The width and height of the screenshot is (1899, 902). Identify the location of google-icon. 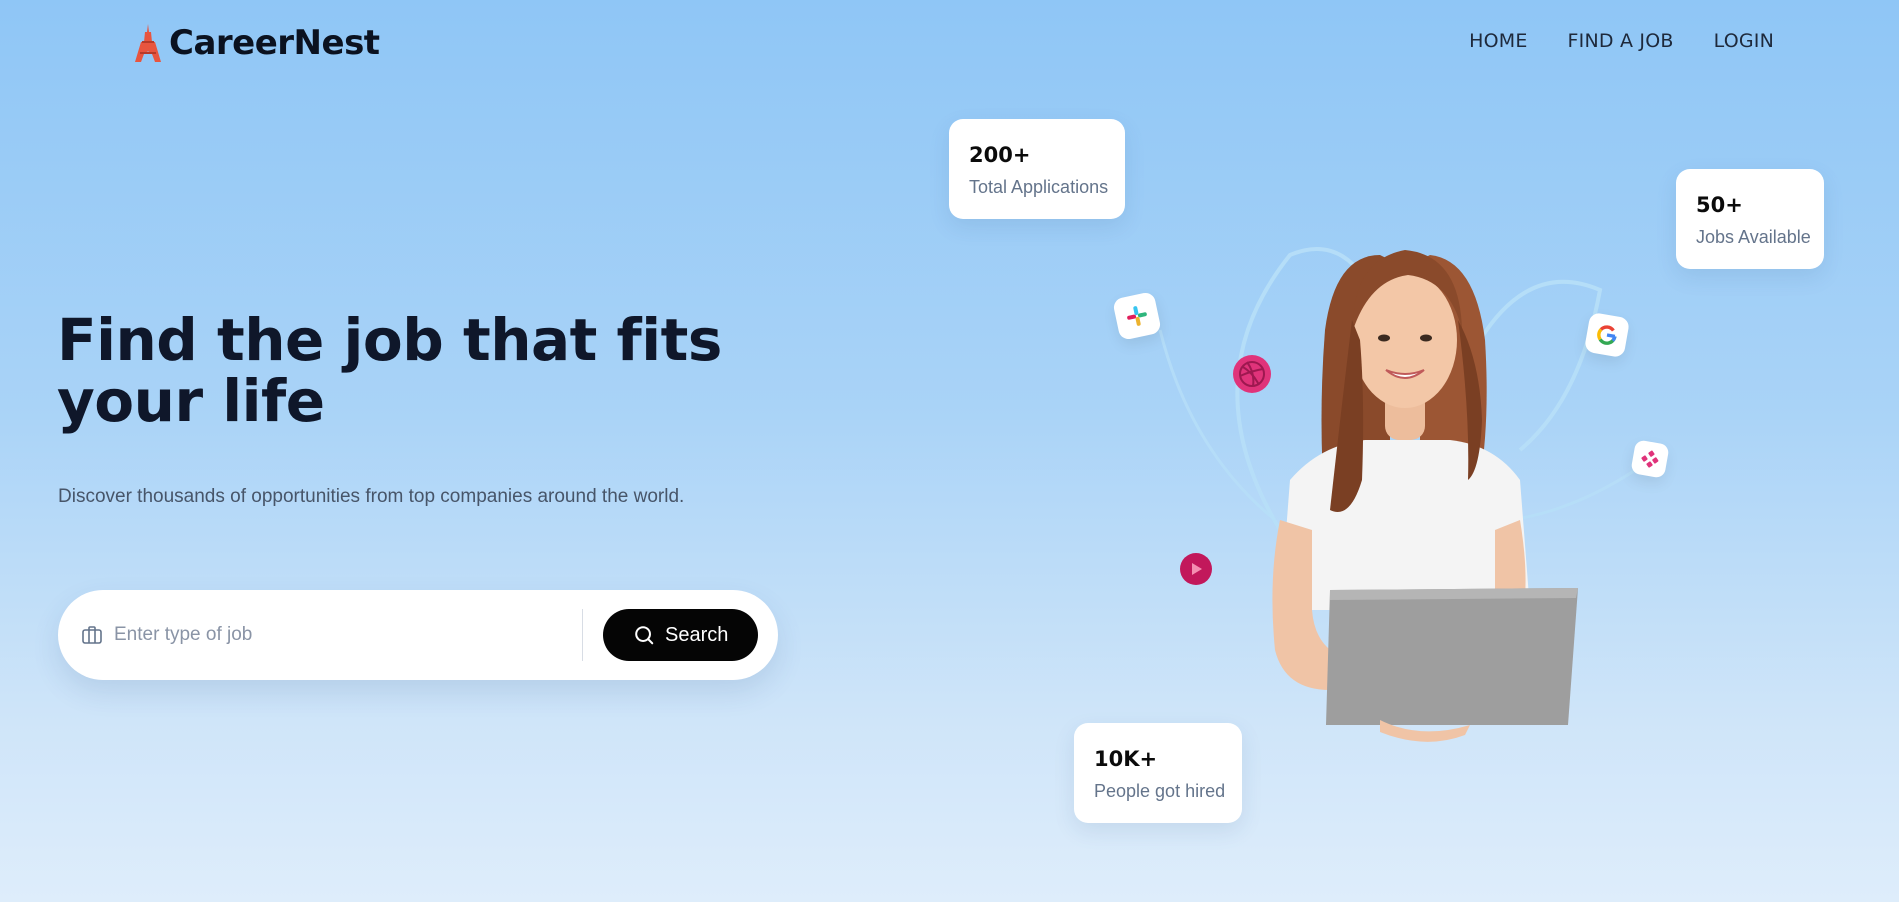
(1607, 335).